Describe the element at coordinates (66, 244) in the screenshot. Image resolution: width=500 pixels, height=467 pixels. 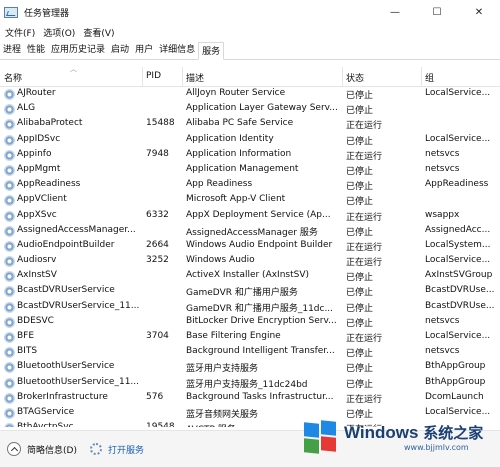
I see `service-name: AudioEndpointBuilder` at that location.